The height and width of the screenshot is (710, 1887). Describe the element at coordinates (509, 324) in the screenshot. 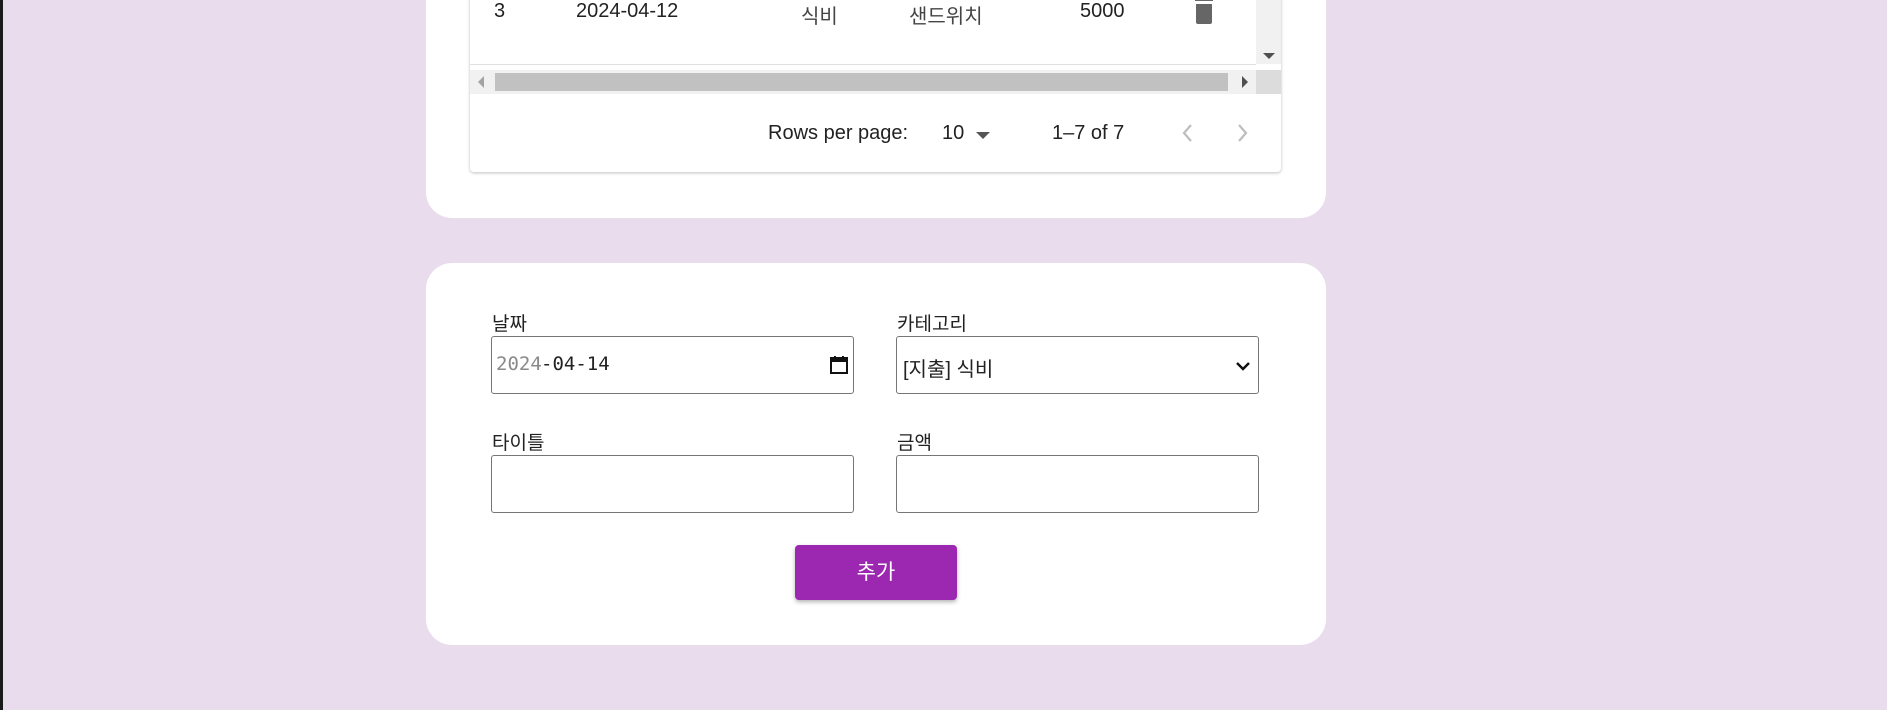

I see `date-label: 날짜` at that location.